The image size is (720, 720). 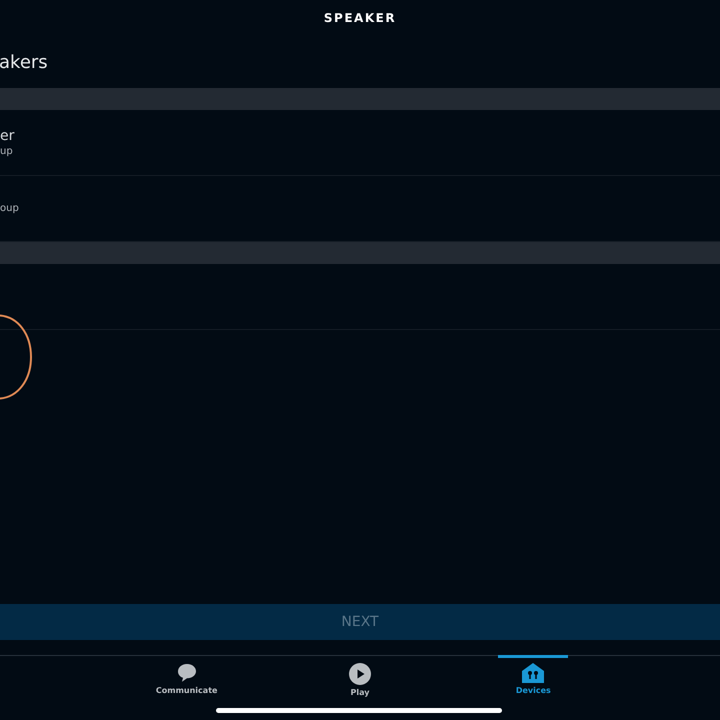 I want to click on list-row: er up, so click(x=360, y=143).